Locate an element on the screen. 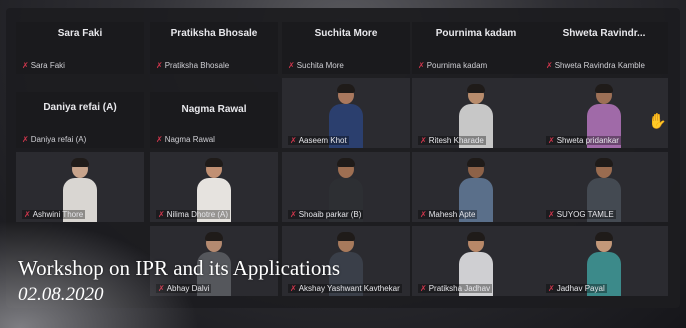  participant-label: ✗ Pratiksha Jadhav is located at coordinates (455, 288).